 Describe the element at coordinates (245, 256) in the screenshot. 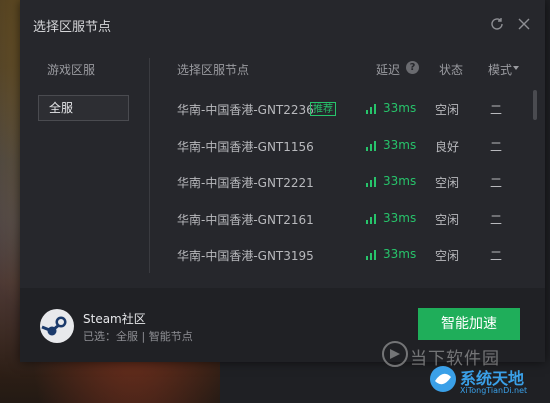

I see `node-name: 华南-中国香港-GNT3195` at that location.